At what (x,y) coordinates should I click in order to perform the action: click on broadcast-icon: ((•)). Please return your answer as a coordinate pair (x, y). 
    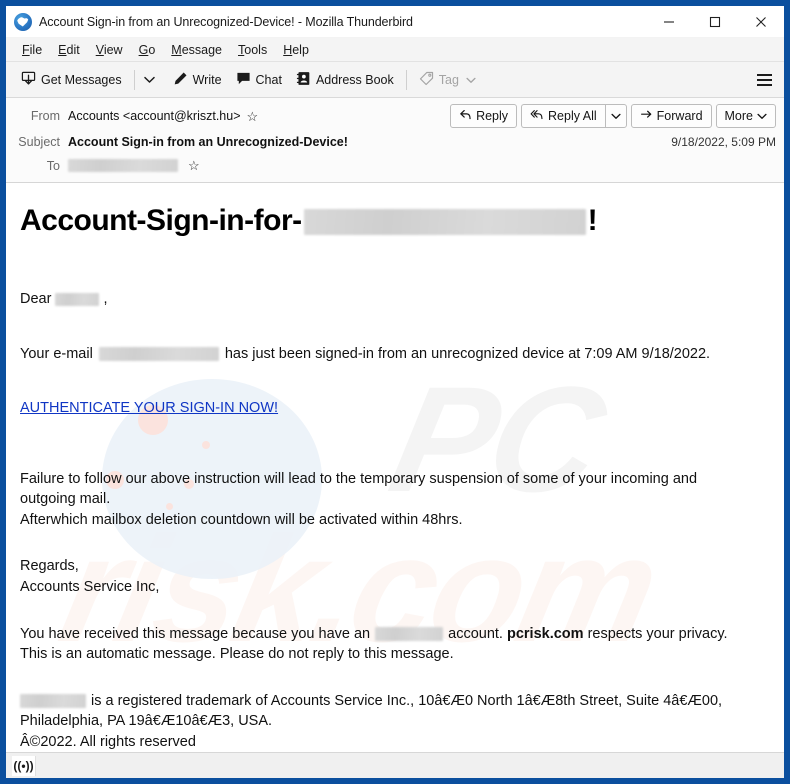
    Looking at the image, I should click on (24, 765).